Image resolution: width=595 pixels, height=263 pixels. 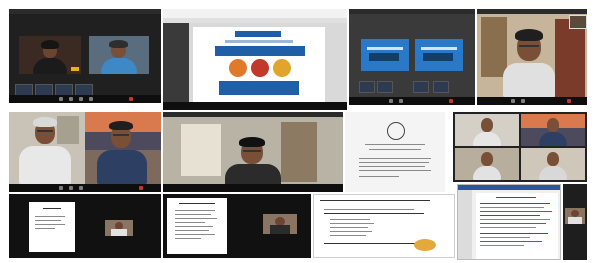 What do you see at coordinates (91, 99) in the screenshot?
I see `participants-icon` at bounding box center [91, 99].